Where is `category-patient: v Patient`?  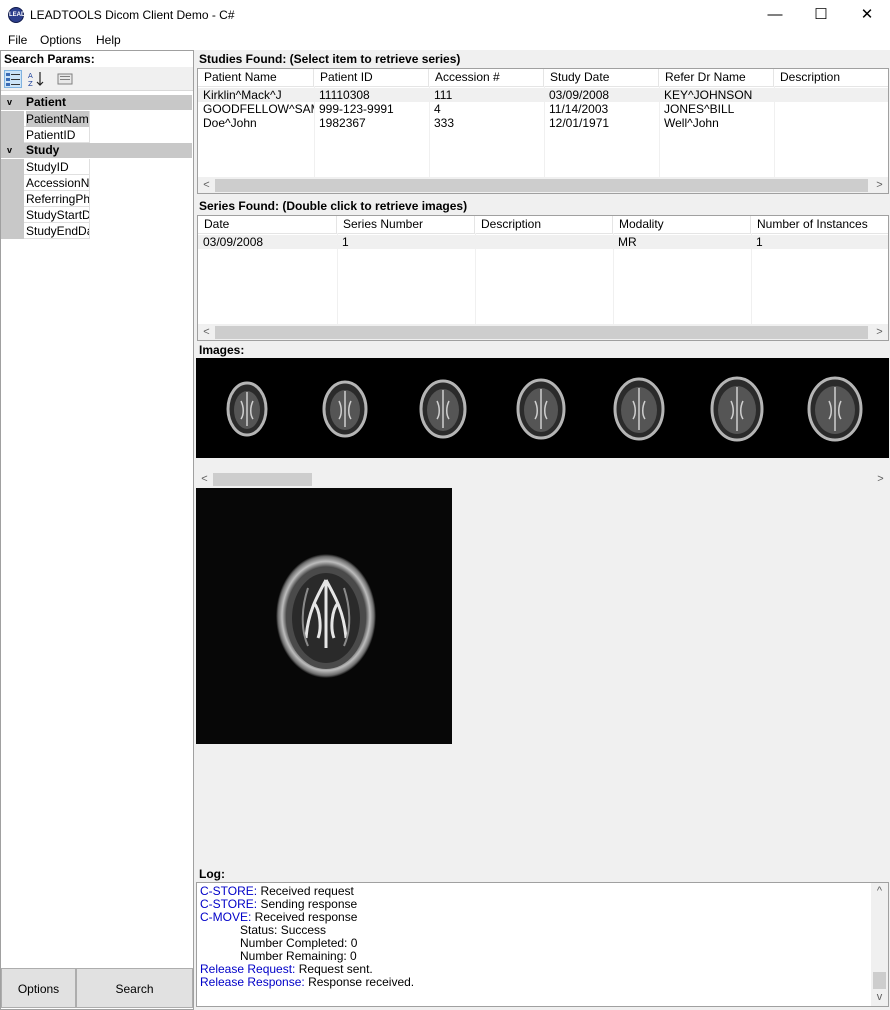
category-patient: v Patient is located at coordinates (96, 102).